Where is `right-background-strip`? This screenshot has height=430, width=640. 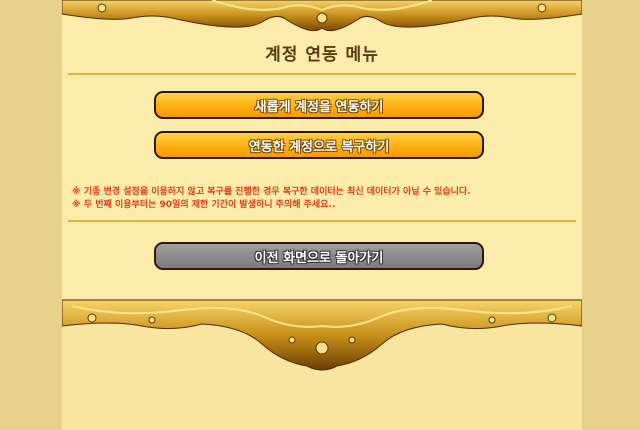
right-background-strip is located at coordinates (611, 215).